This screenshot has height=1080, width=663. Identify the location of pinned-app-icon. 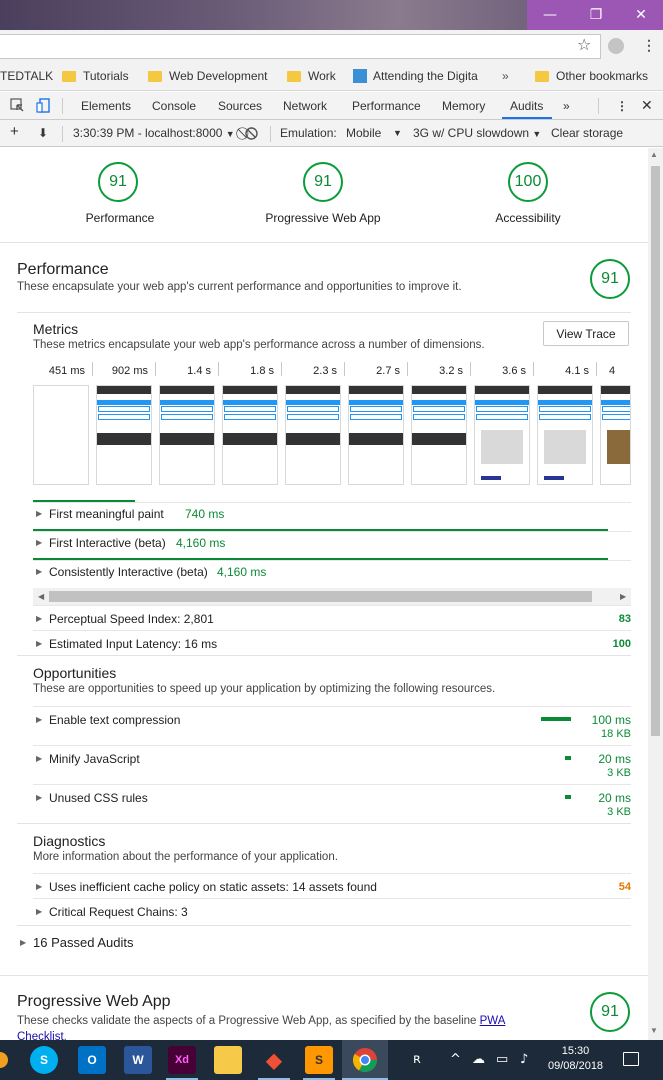
(4, 1060).